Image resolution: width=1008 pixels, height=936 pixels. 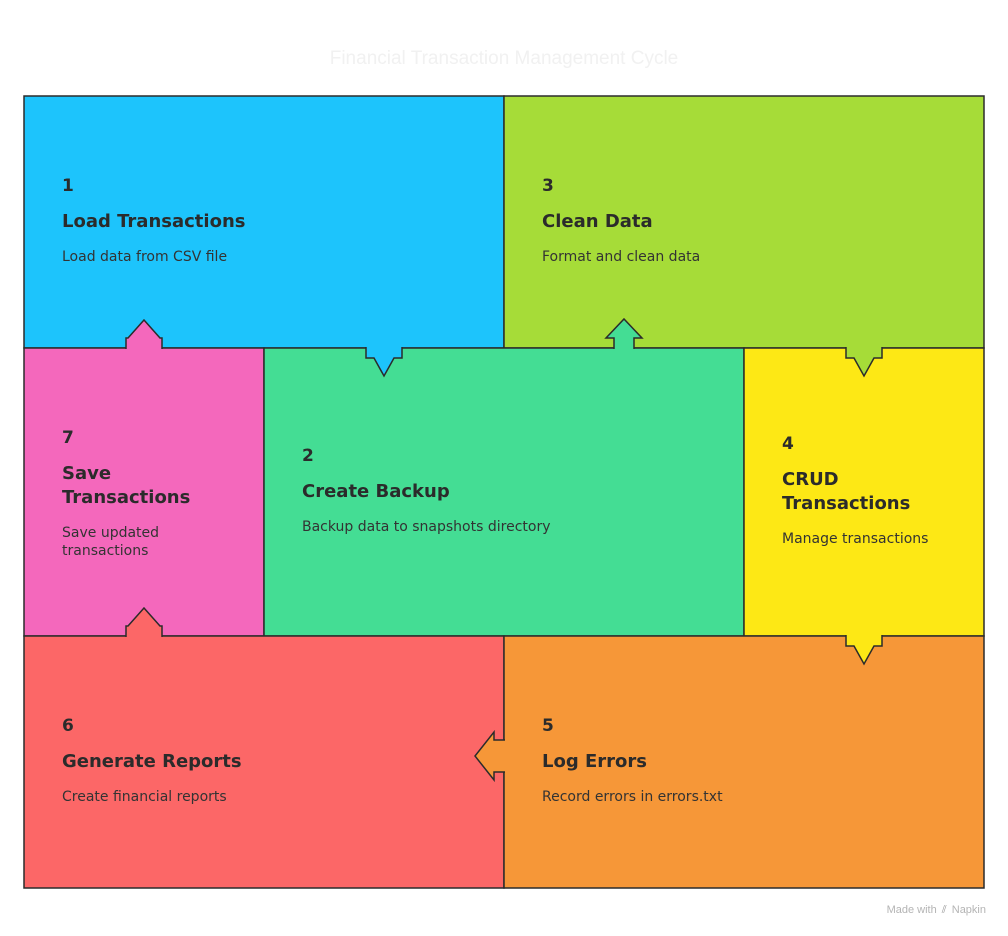 What do you see at coordinates (632, 797) in the screenshot?
I see `step-5-description: Record errors in errors.txt` at bounding box center [632, 797].